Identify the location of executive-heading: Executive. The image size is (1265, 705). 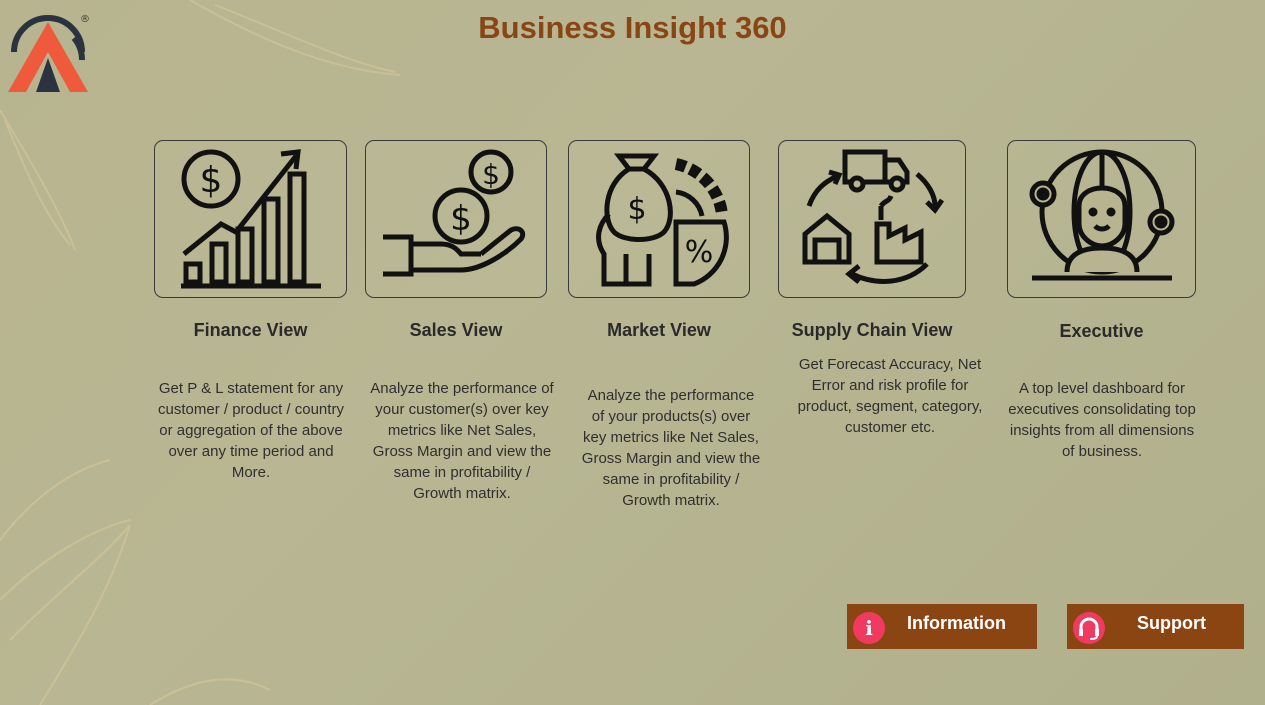
(1101, 331).